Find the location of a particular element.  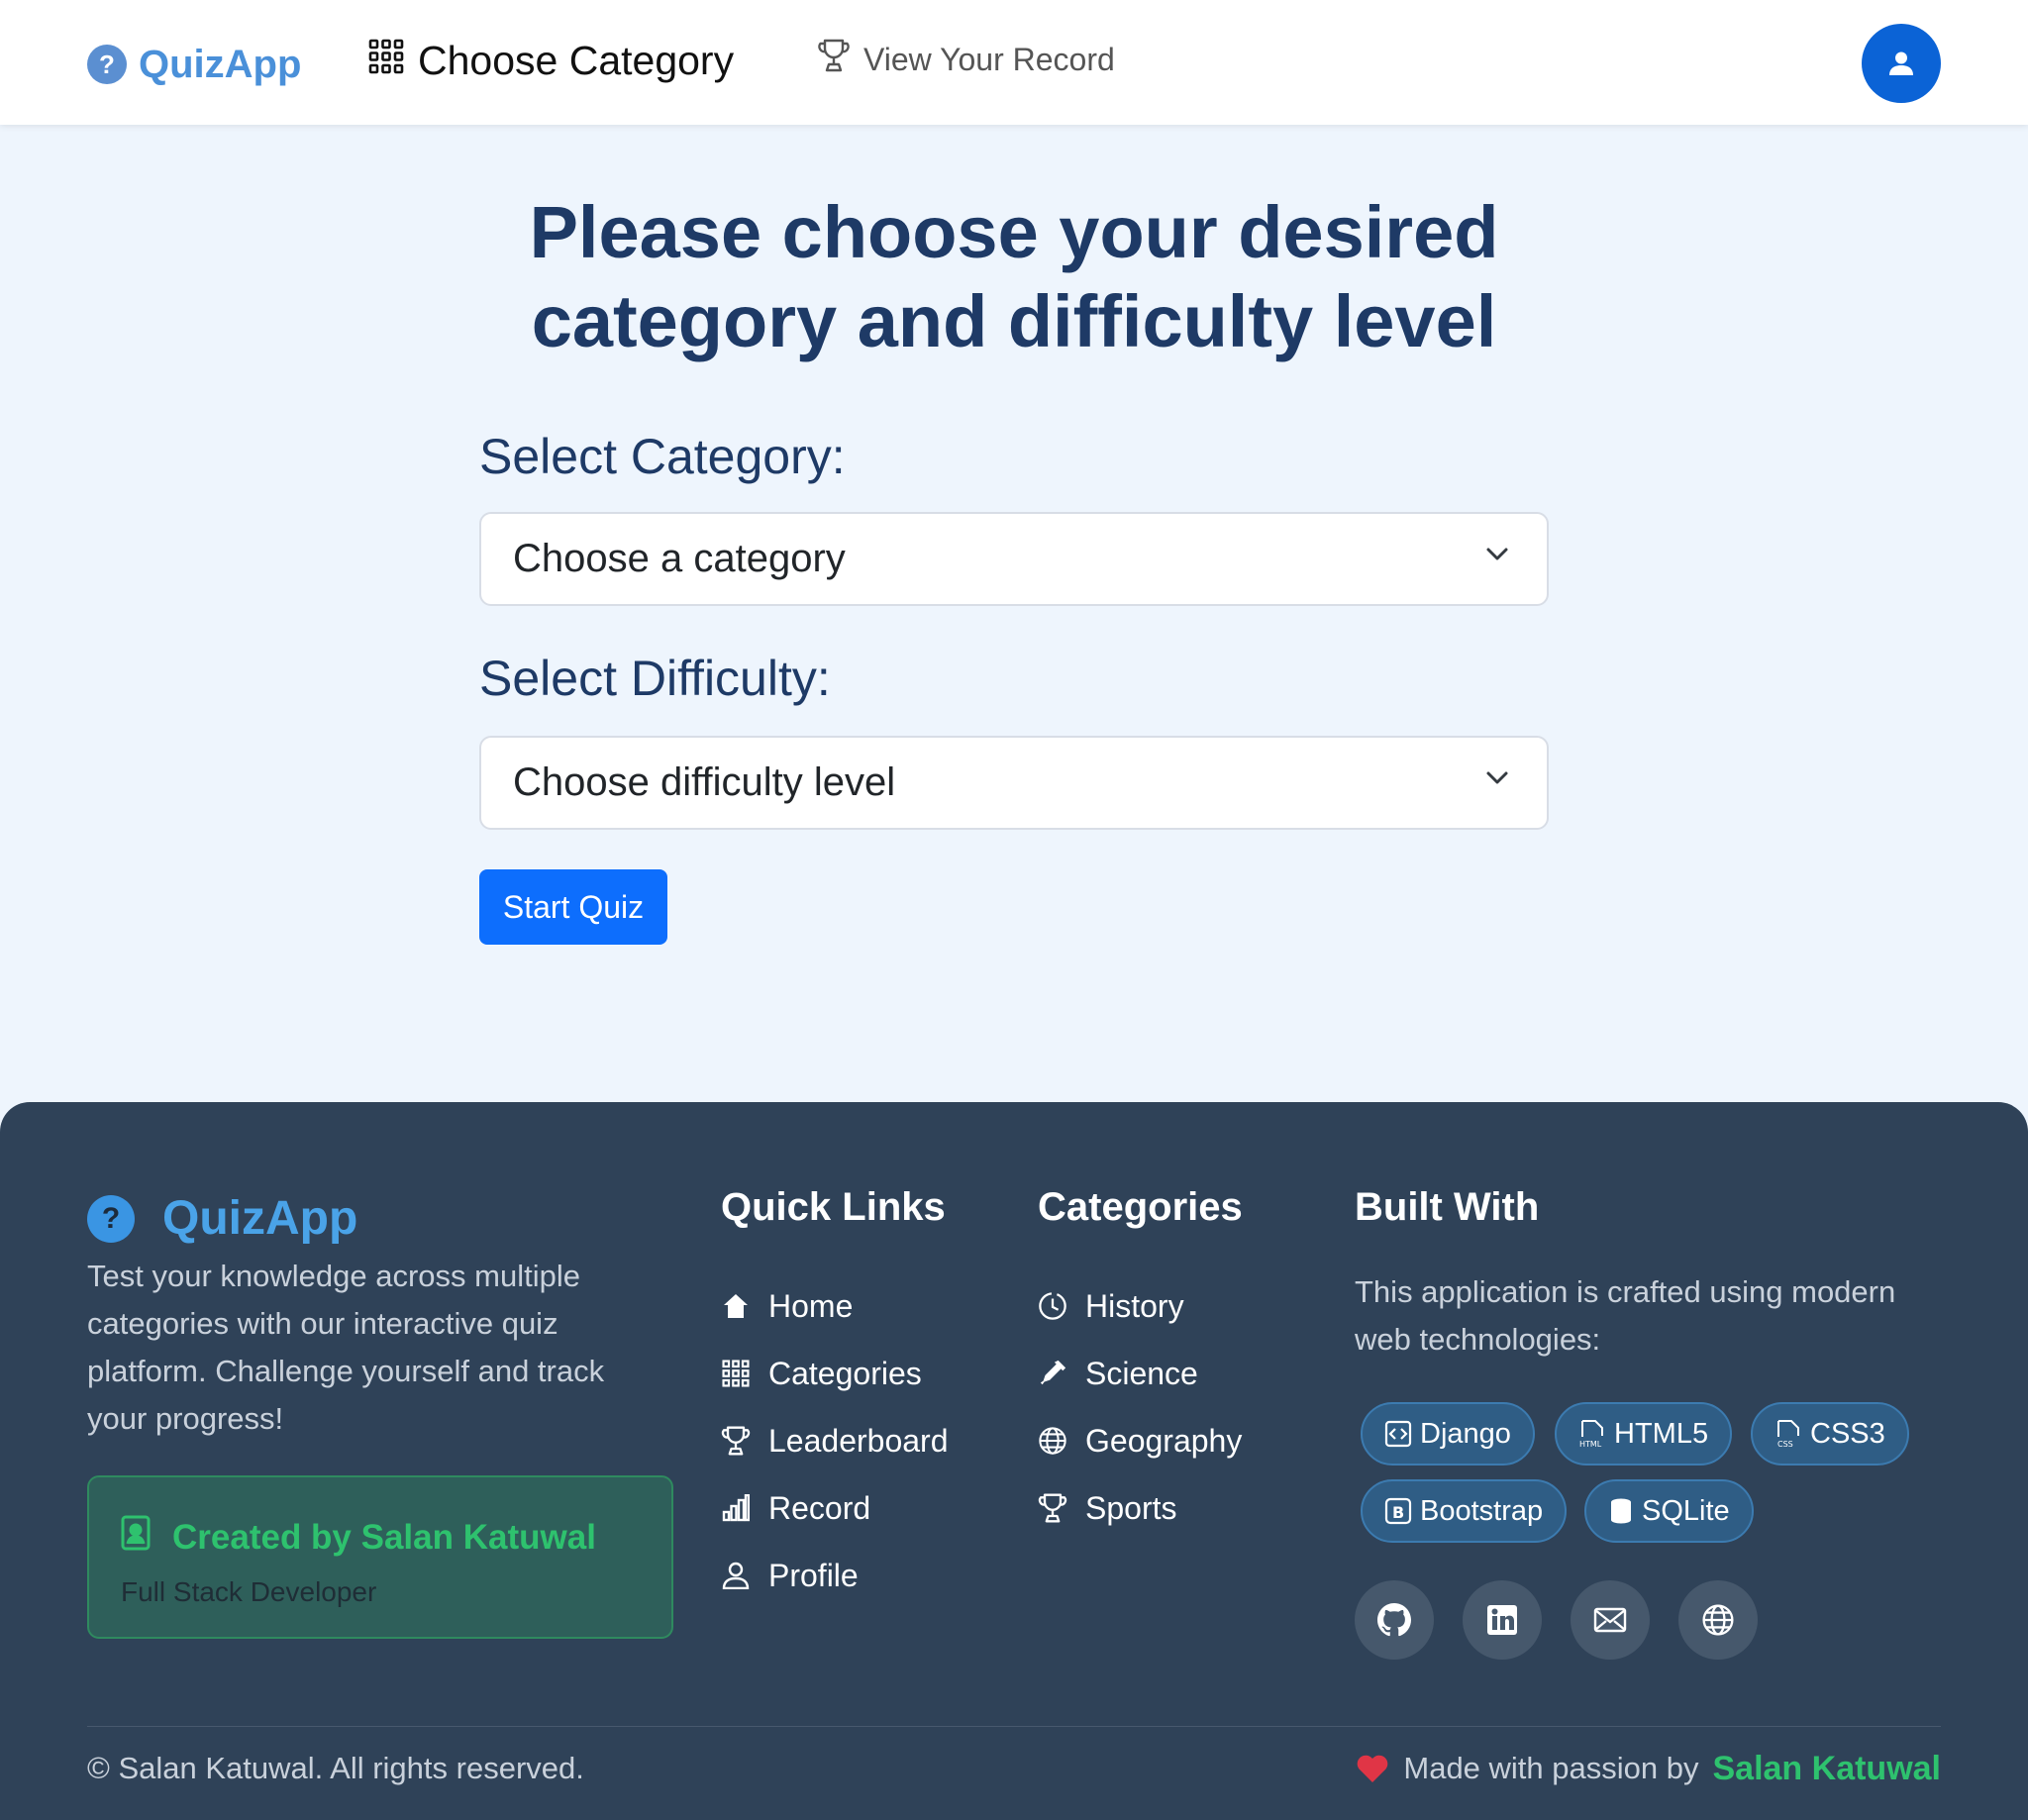

user-avatar-button is located at coordinates (1901, 63).